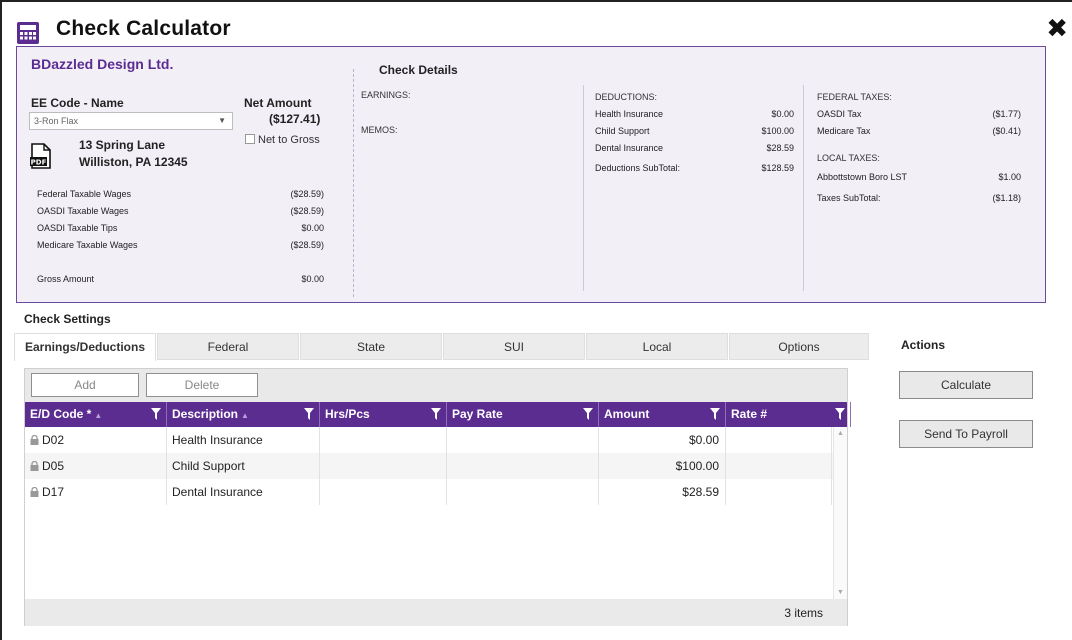  What do you see at coordinates (436, 612) in the screenshot?
I see `grid-footer: 3 items` at bounding box center [436, 612].